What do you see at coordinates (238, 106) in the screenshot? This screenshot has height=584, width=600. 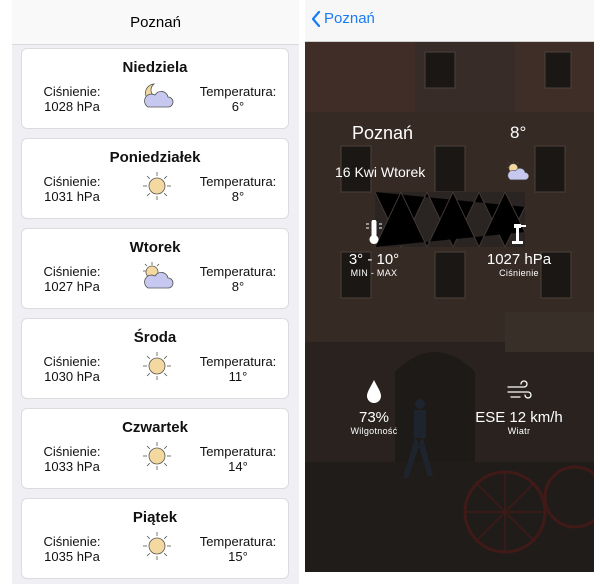 I see `temperature-value: 6°` at bounding box center [238, 106].